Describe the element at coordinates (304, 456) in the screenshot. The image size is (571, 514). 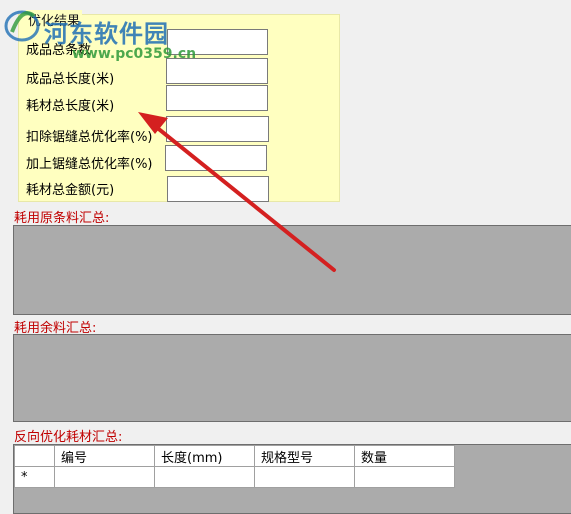
I see `column-header-spec: 规格型号` at that location.